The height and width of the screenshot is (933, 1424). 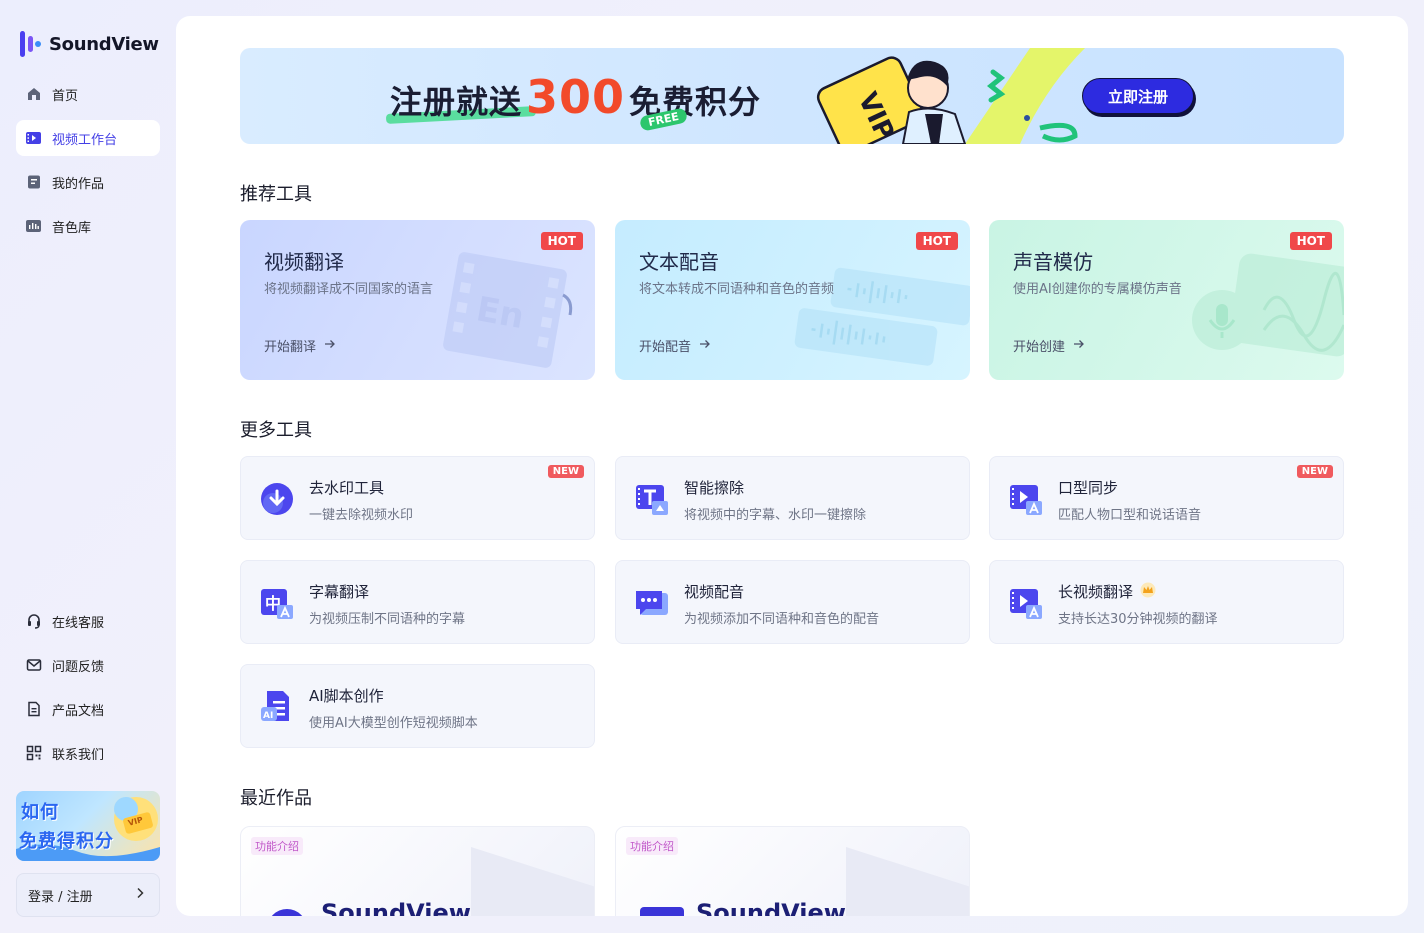 What do you see at coordinates (72, 228) in the screenshot?
I see `sidebar-item-label: 音色库` at bounding box center [72, 228].